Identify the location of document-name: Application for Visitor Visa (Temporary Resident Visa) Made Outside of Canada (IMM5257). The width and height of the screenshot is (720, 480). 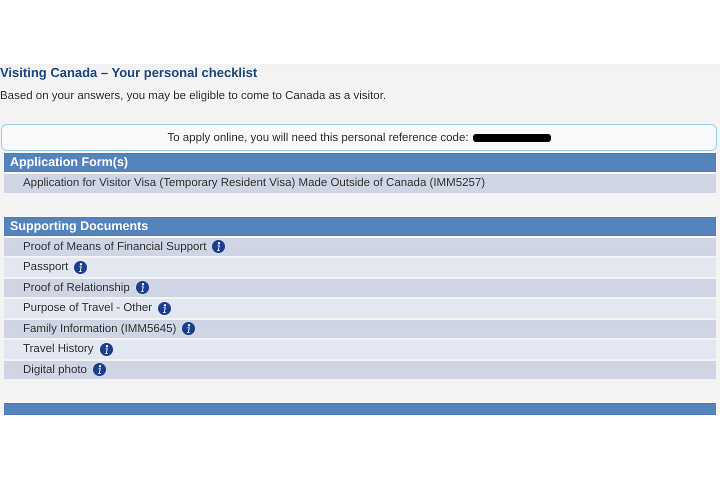
(254, 183).